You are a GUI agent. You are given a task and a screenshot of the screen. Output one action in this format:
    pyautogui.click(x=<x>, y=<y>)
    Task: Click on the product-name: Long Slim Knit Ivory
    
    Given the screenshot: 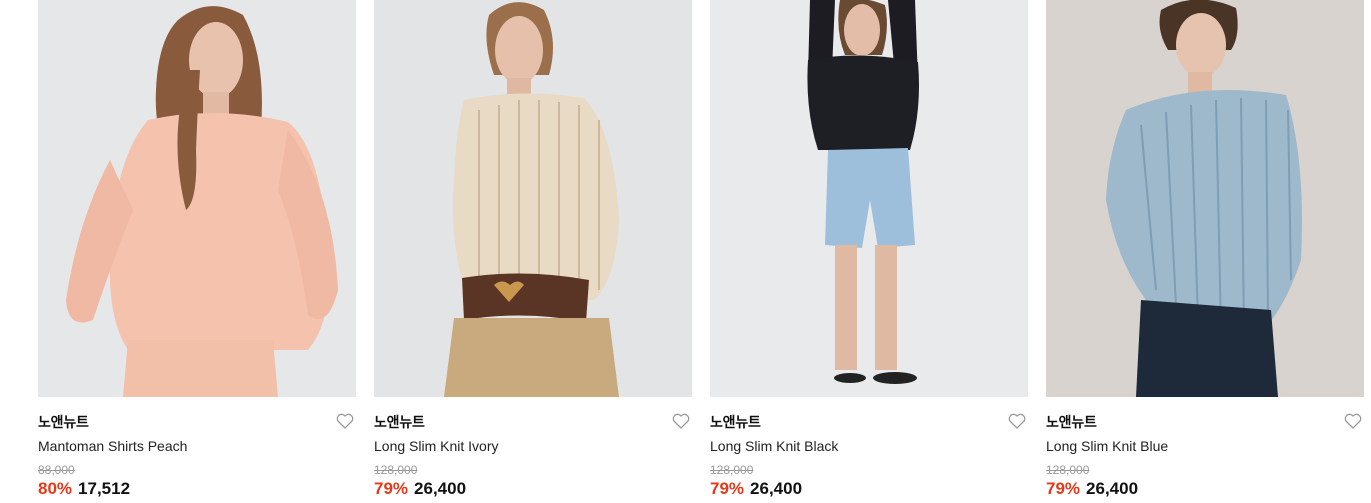 What is the action you would take?
    pyautogui.click(x=436, y=446)
    